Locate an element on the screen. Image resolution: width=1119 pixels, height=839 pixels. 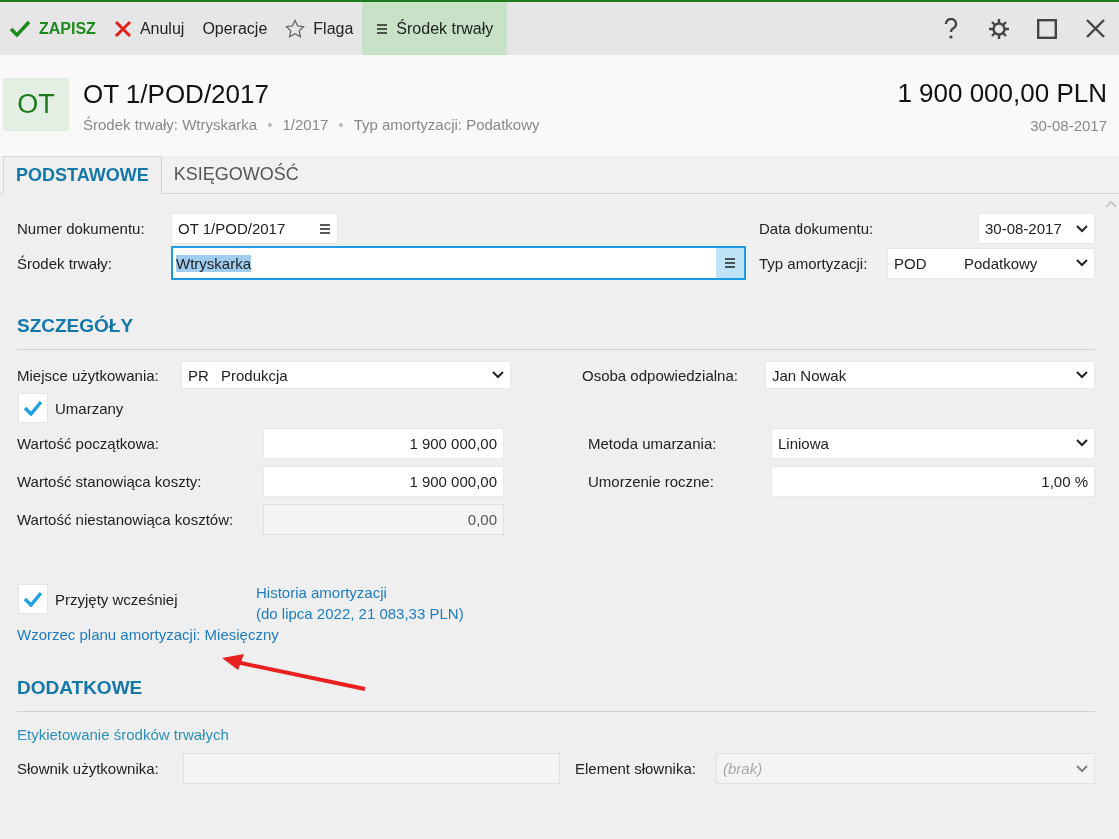
date-dropdown: 30-08-2017 is located at coordinates (1036, 228).